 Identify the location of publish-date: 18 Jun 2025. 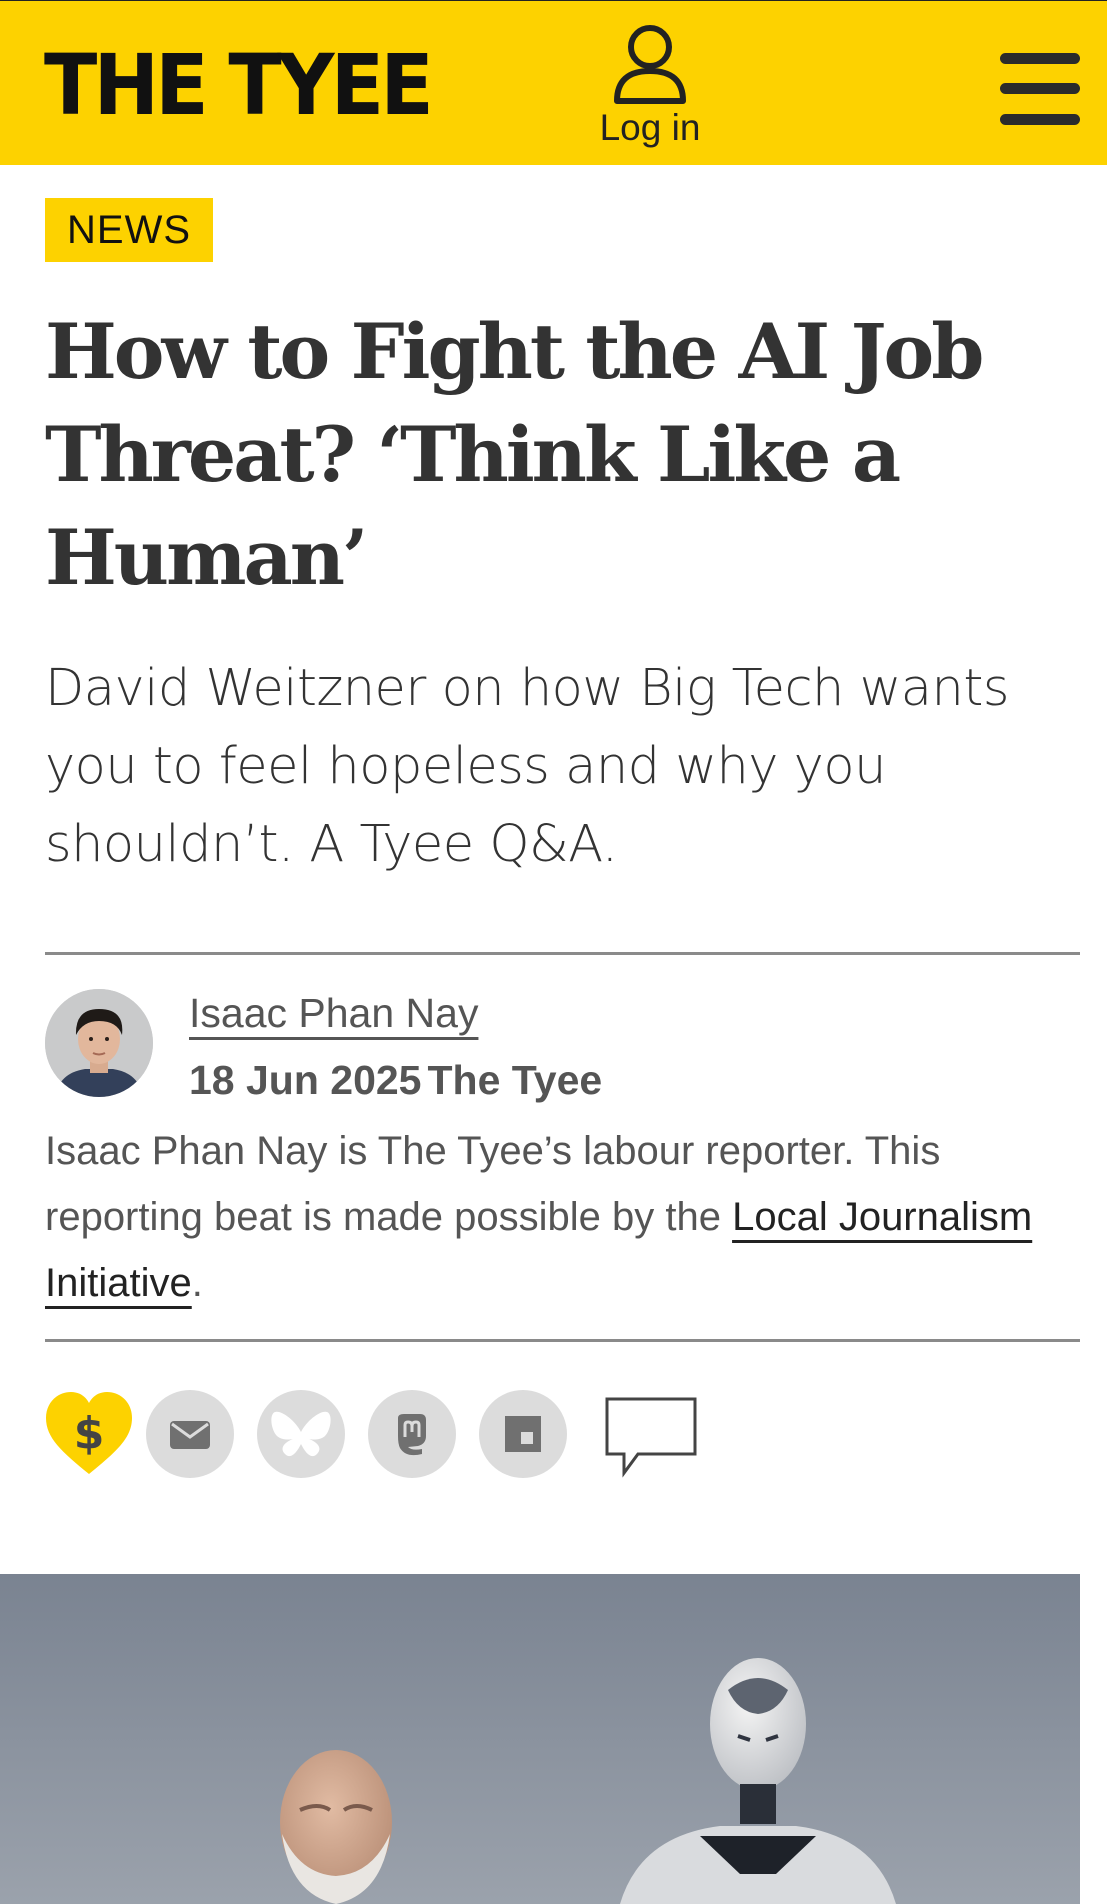
(305, 1080).